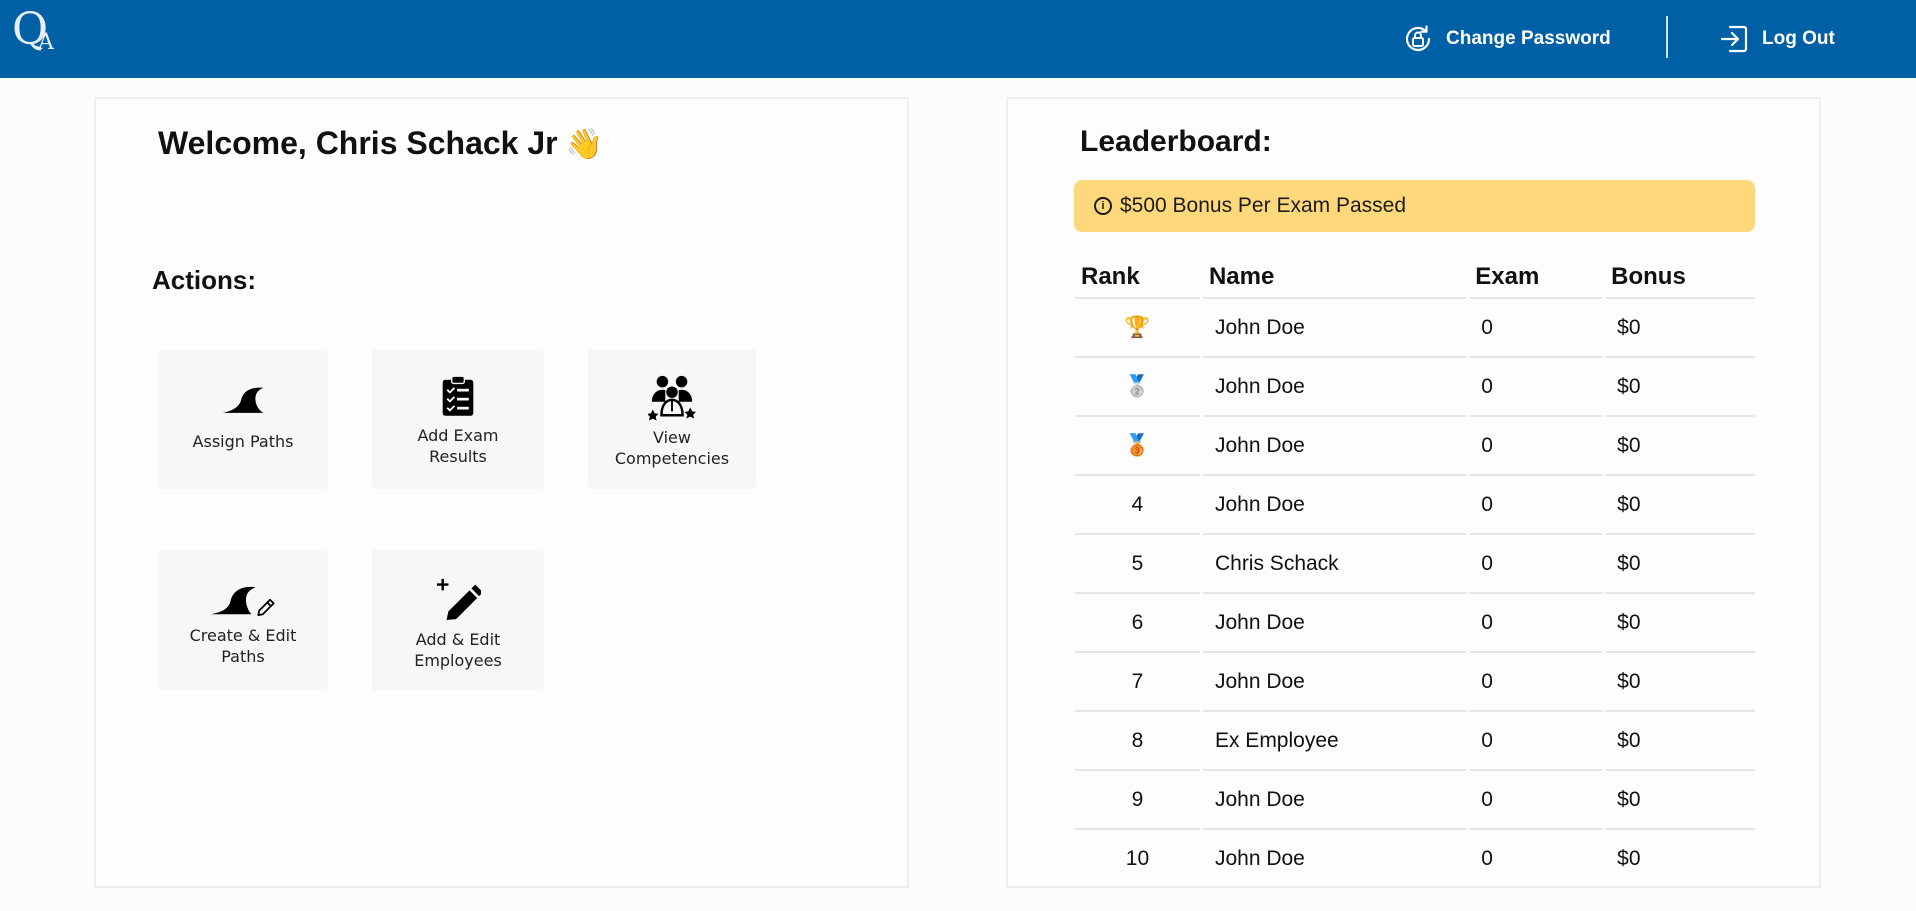 The height and width of the screenshot is (911, 1916). I want to click on lock-refresh-icon, so click(1418, 38).